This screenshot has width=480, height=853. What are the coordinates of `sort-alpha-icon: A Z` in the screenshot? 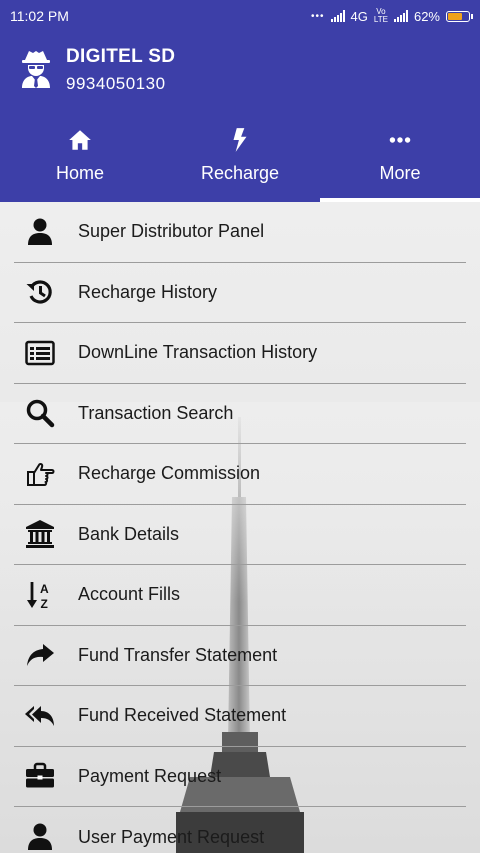 It's located at (40, 595).